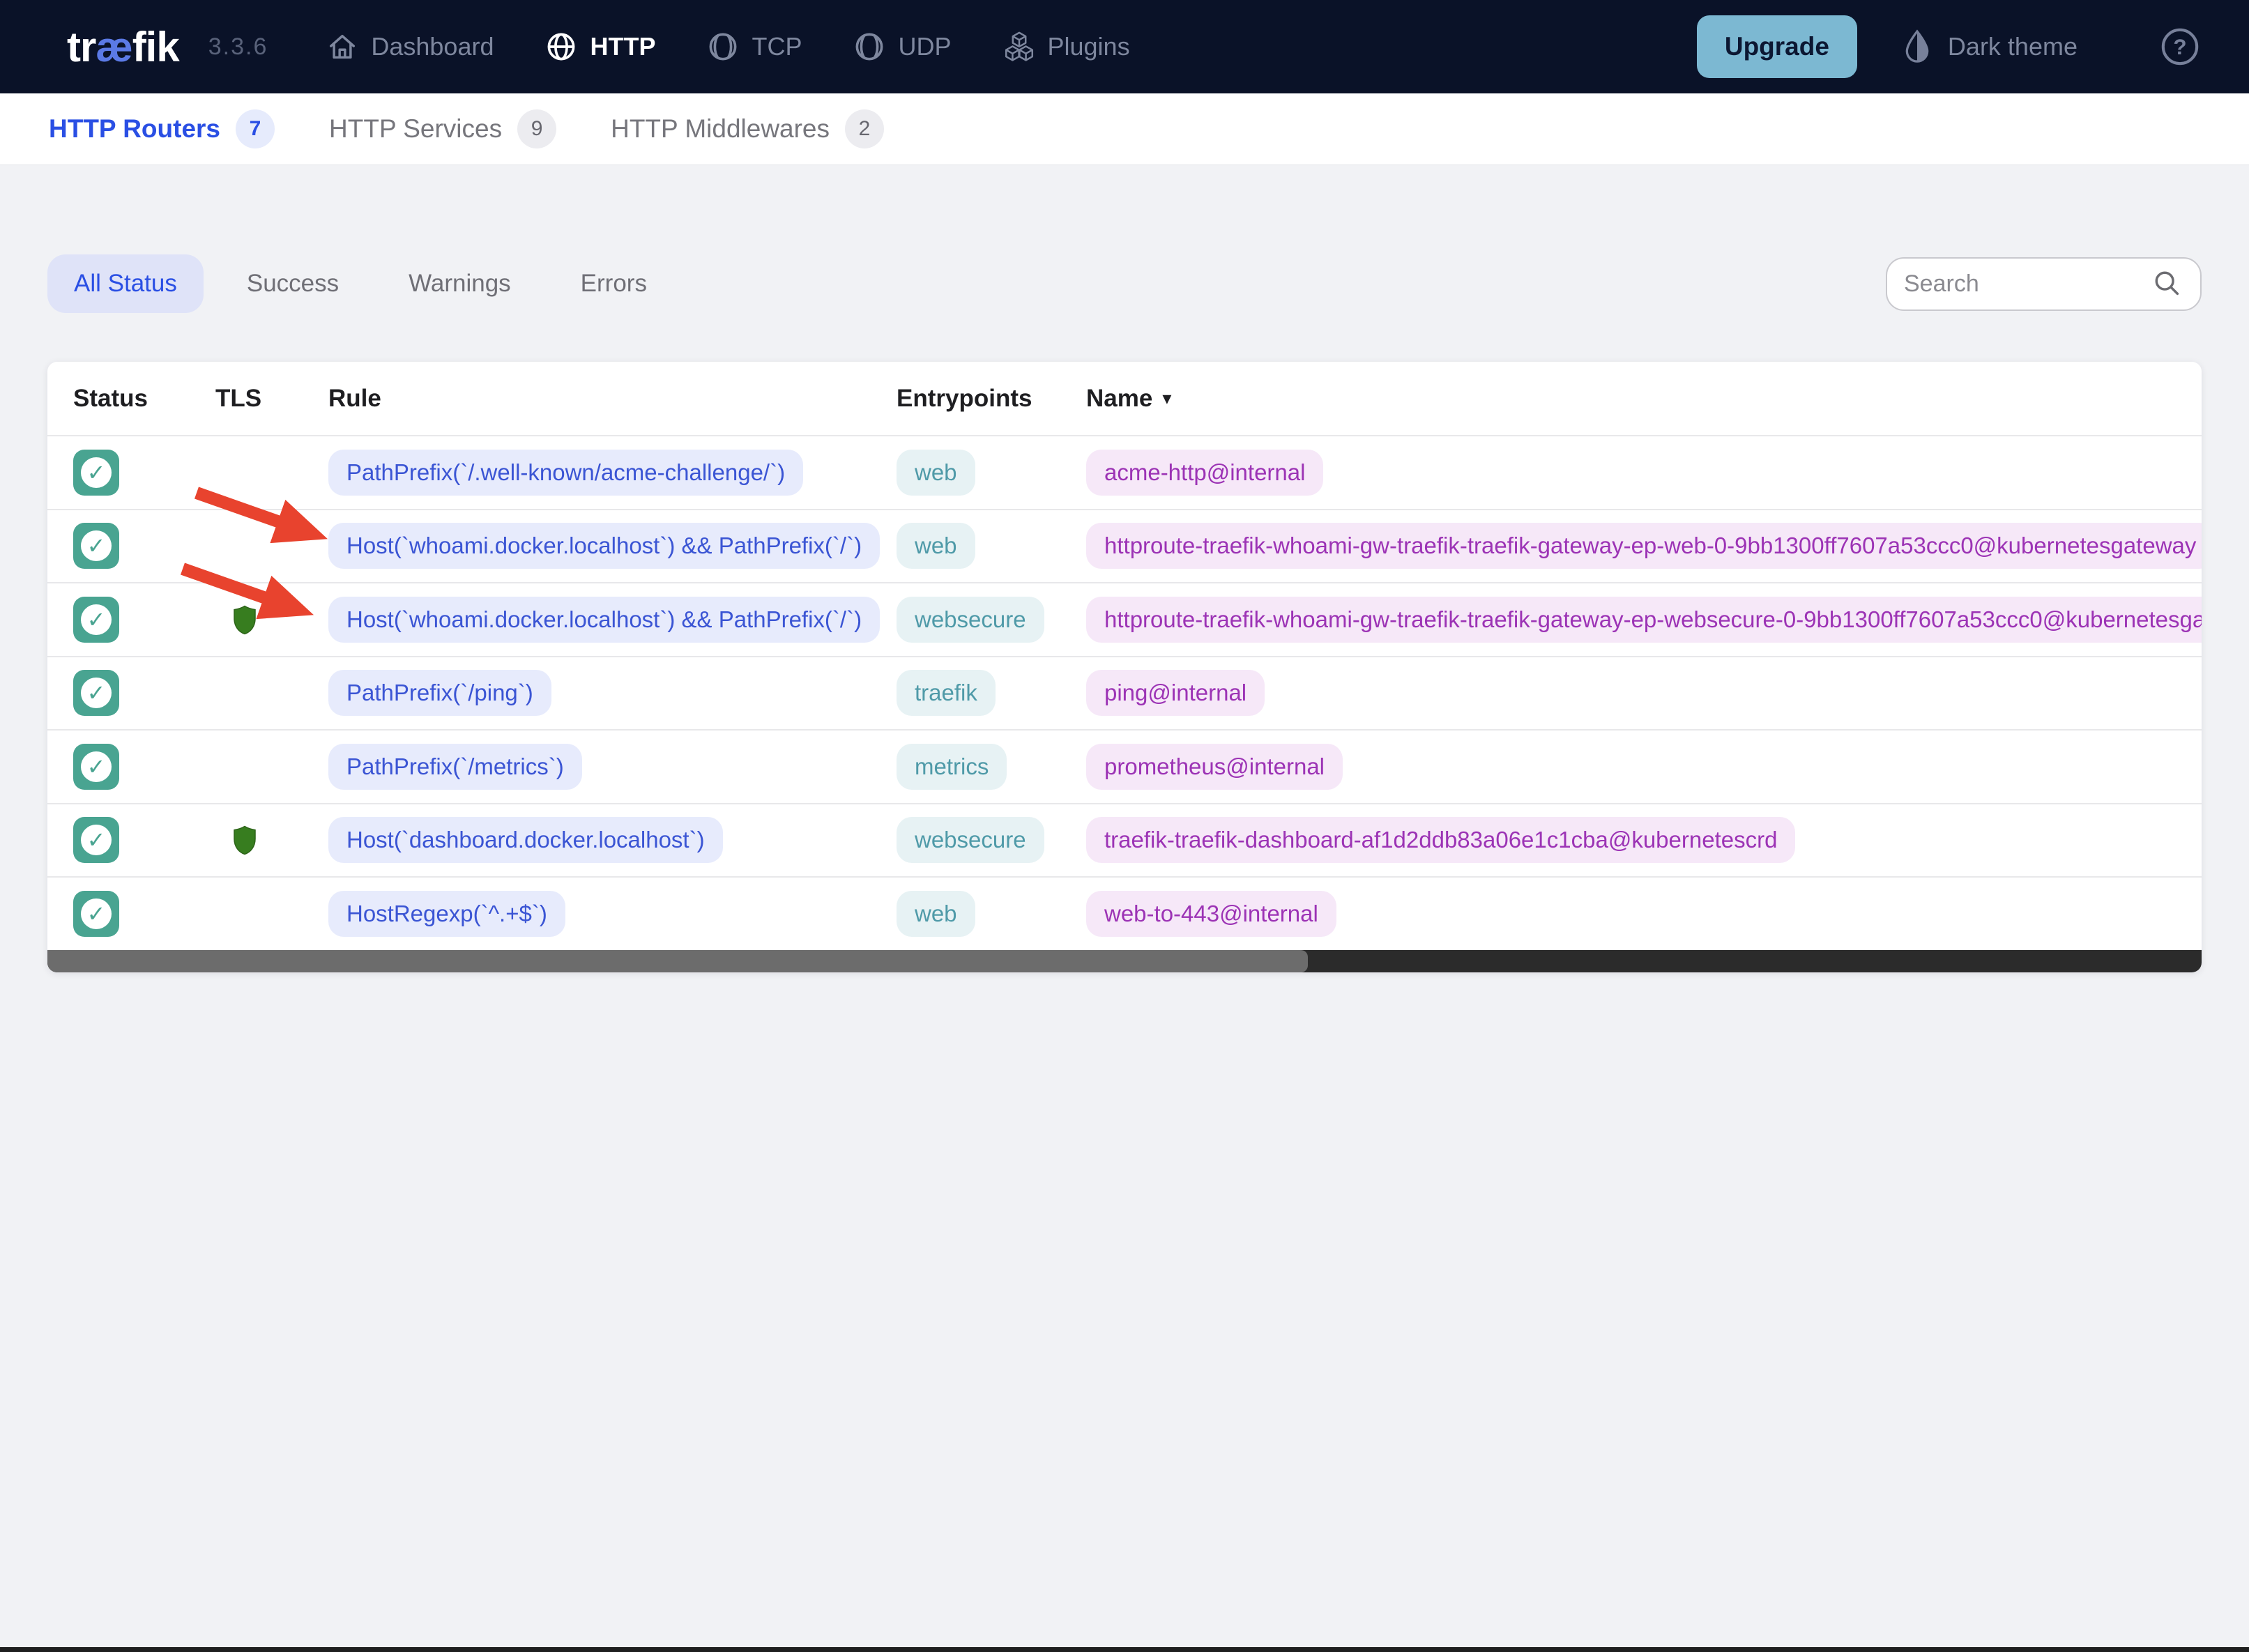 Image resolution: width=2249 pixels, height=1652 pixels. Describe the element at coordinates (1019, 47) in the screenshot. I see `plugins-icon` at that location.